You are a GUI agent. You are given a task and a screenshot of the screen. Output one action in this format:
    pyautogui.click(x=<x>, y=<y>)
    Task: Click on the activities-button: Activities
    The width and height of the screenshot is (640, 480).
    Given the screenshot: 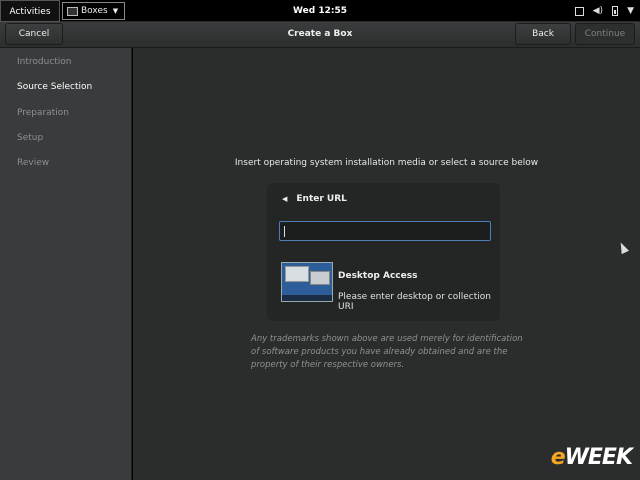 What is the action you would take?
    pyautogui.click(x=30, y=11)
    